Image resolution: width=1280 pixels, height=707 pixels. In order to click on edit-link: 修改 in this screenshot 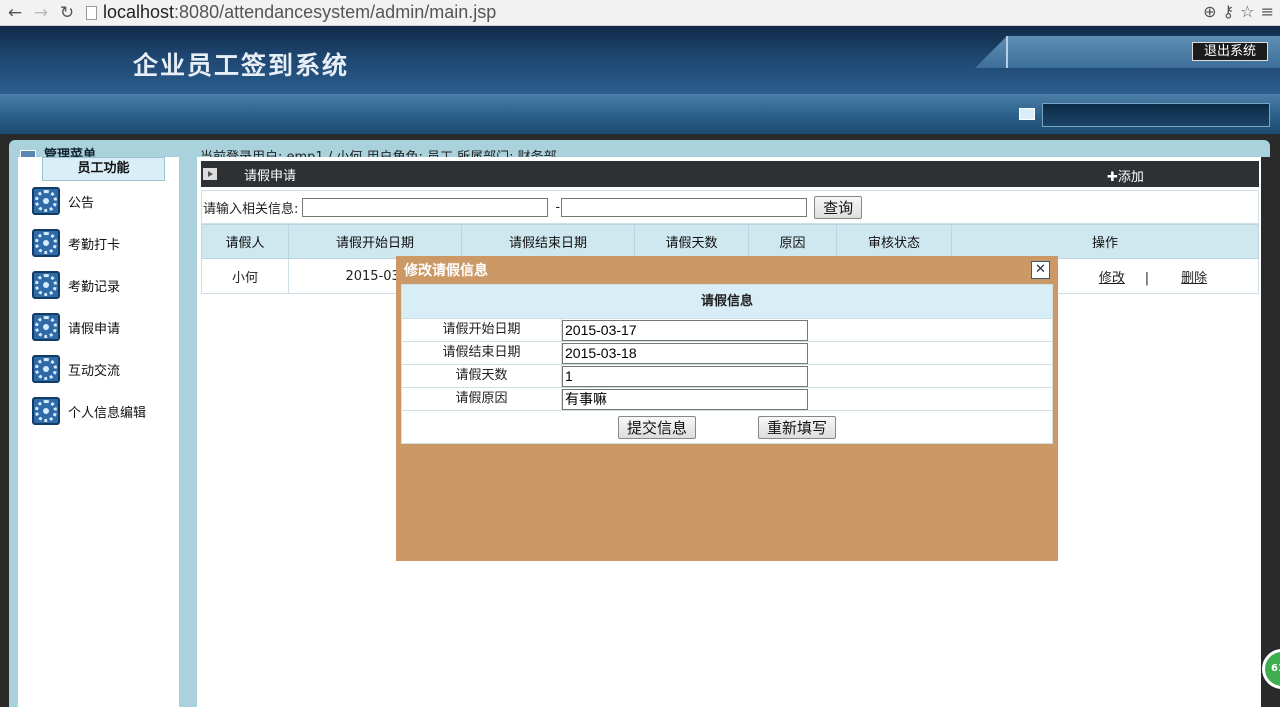, I will do `click(1112, 278)`.